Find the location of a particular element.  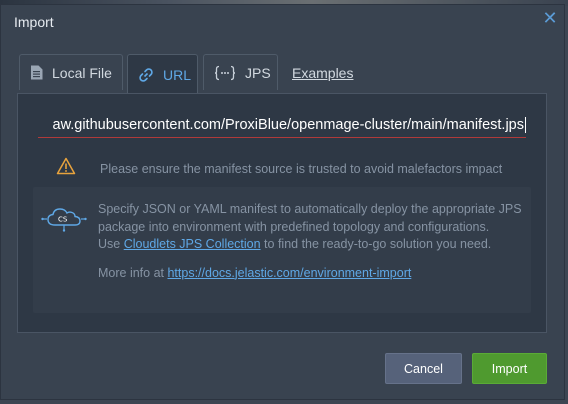

braces-icon is located at coordinates (225, 73).